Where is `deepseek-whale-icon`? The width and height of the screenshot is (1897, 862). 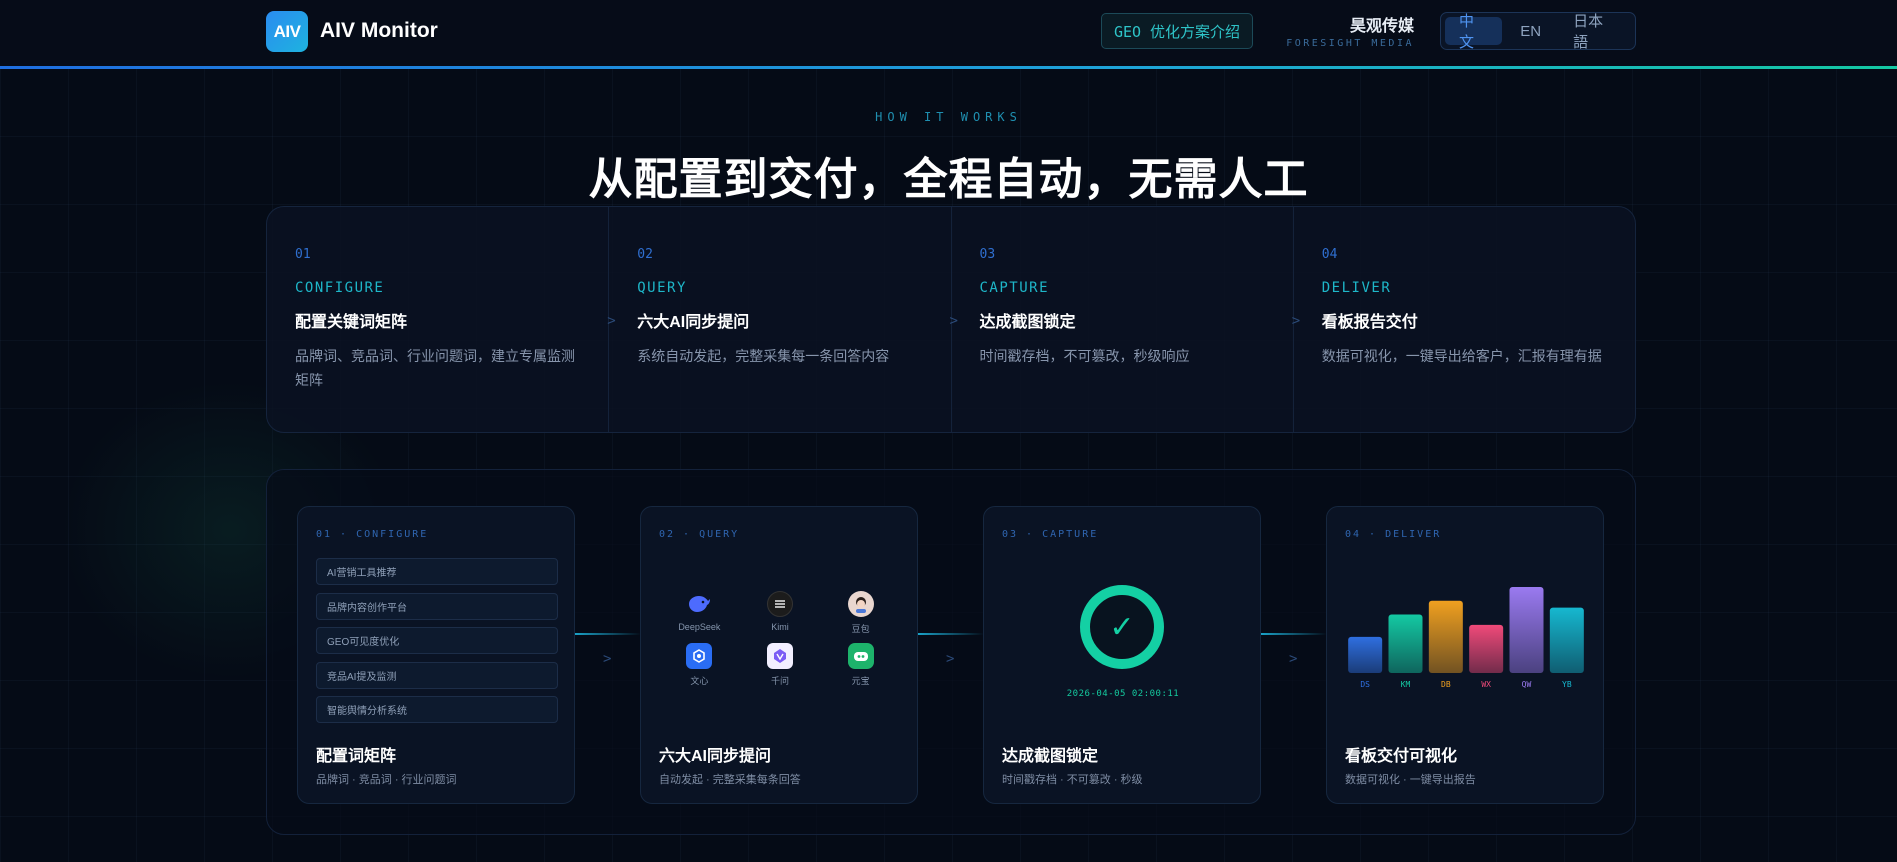
deepseek-whale-icon is located at coordinates (699, 604).